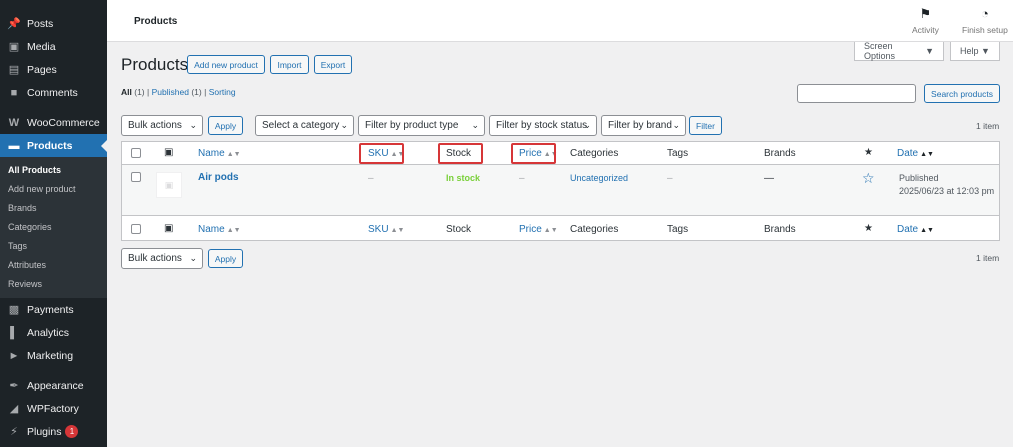 The width and height of the screenshot is (1013, 447). What do you see at coordinates (219, 229) in the screenshot?
I see `column-name-footer: Name ▲▼` at bounding box center [219, 229].